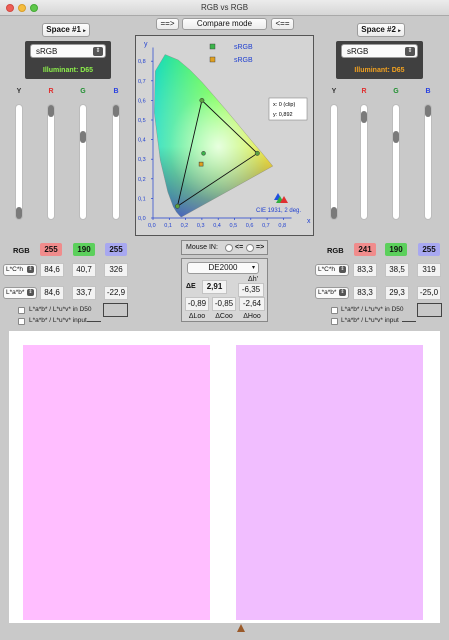 This screenshot has width=449, height=640. Describe the element at coordinates (278, 211) in the screenshot. I see `diagram-caption: CIE 1931, 2 deg.` at that location.